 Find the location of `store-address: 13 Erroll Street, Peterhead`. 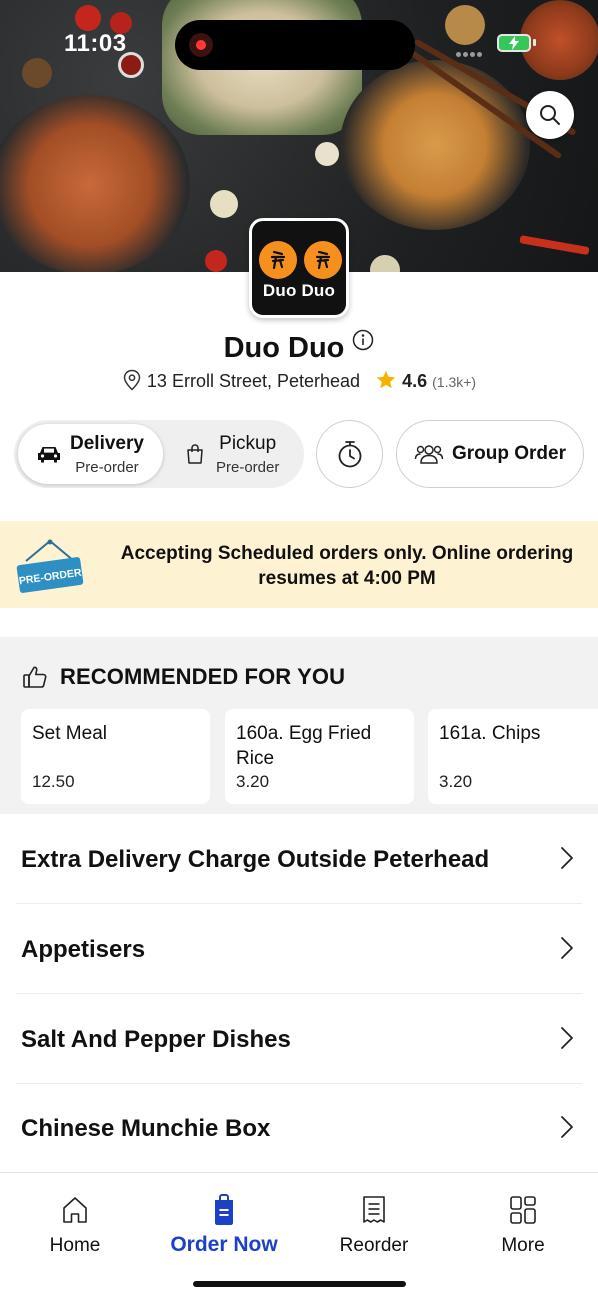

store-address: 13 Erroll Street, Peterhead is located at coordinates (253, 381).